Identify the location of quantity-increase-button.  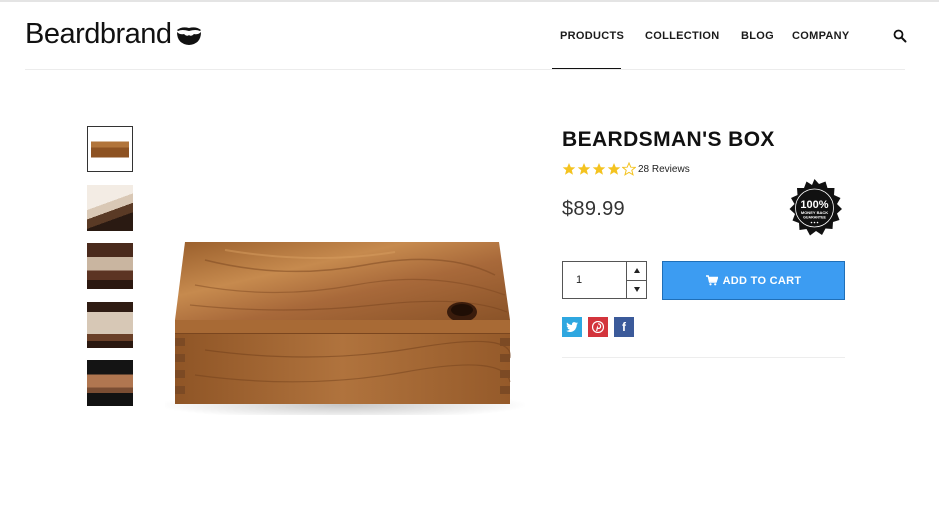
(636, 271).